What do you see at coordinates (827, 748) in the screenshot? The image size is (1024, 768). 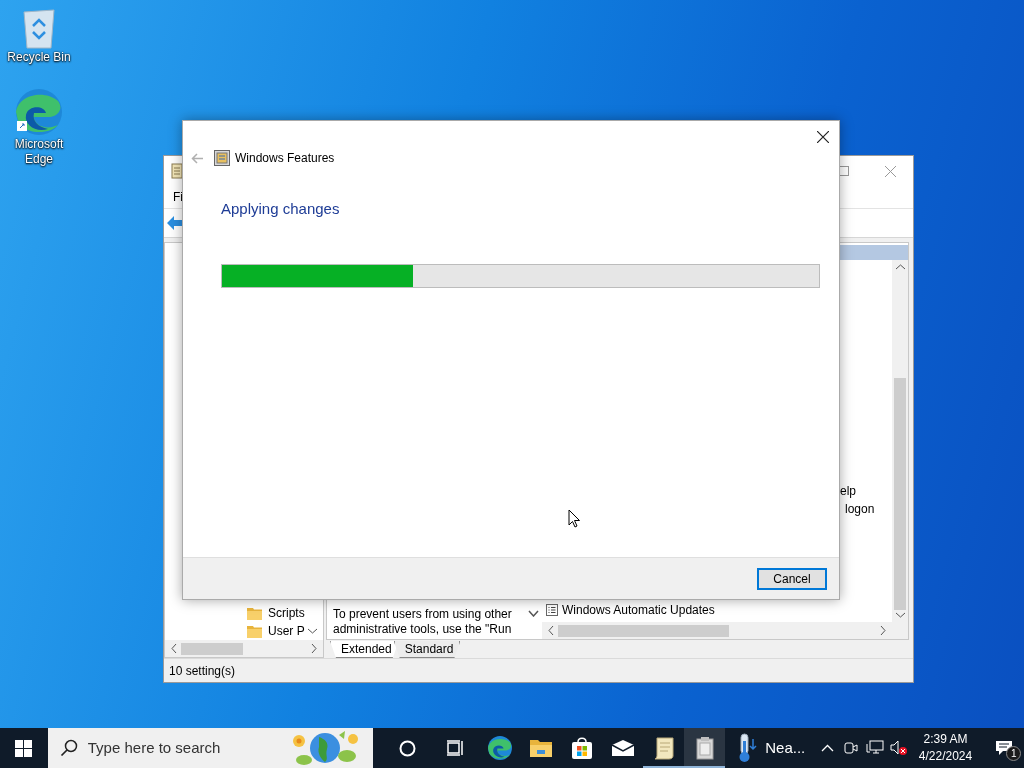 I see `chevron-up-icon` at bounding box center [827, 748].